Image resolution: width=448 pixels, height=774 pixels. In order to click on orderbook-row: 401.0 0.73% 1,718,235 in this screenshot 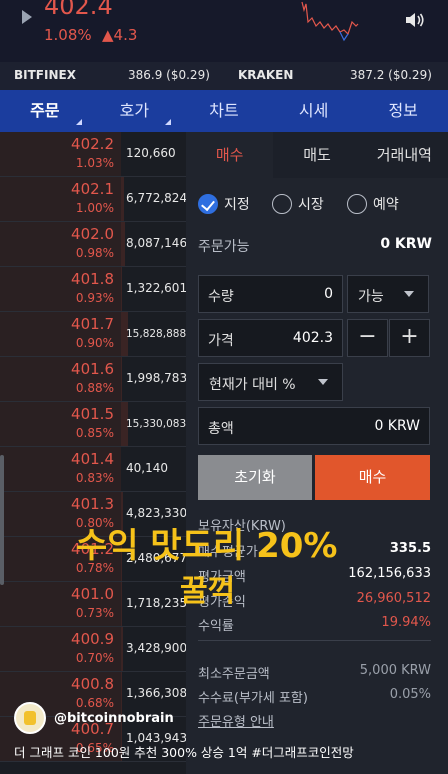, I will do `click(94, 604)`.